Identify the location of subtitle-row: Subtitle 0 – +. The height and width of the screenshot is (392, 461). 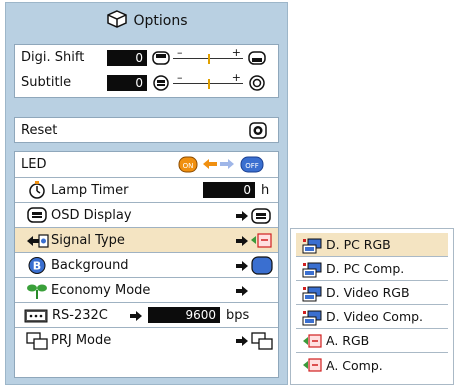
(146, 82).